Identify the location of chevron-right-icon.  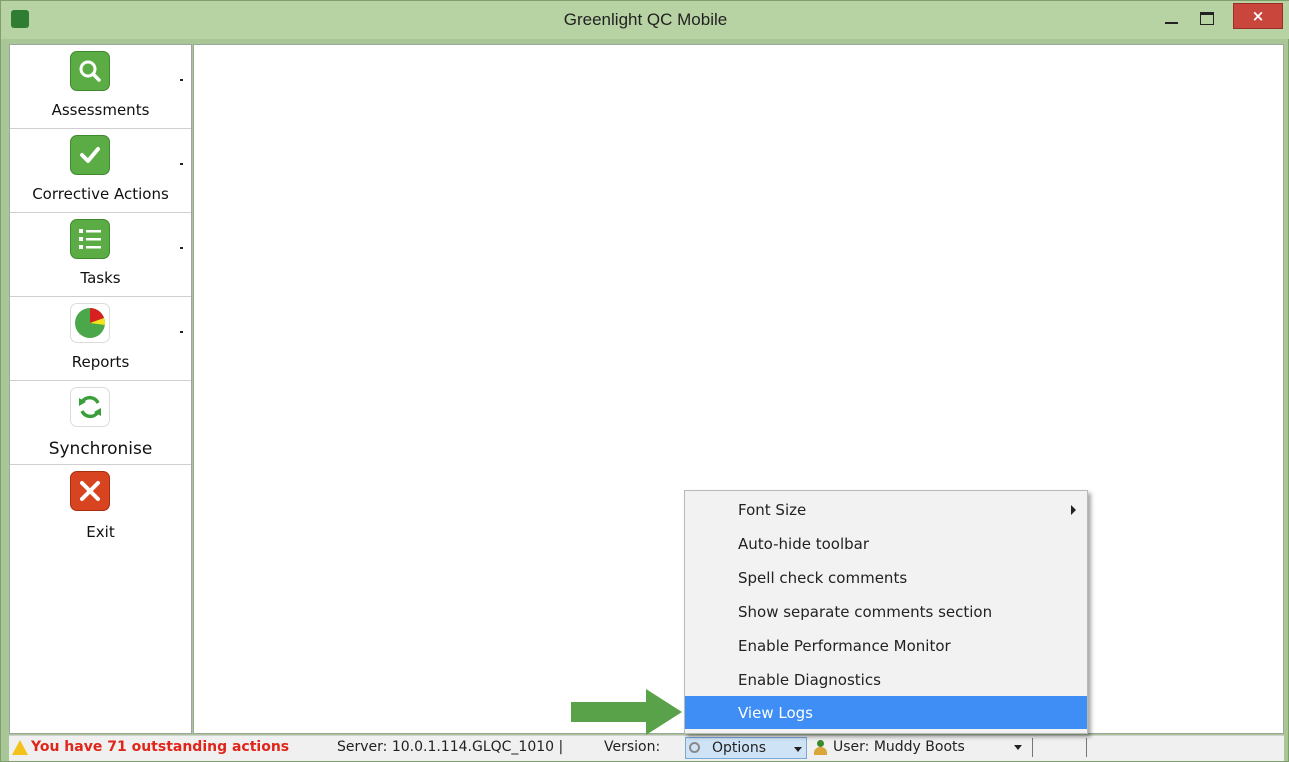
(1073, 510).